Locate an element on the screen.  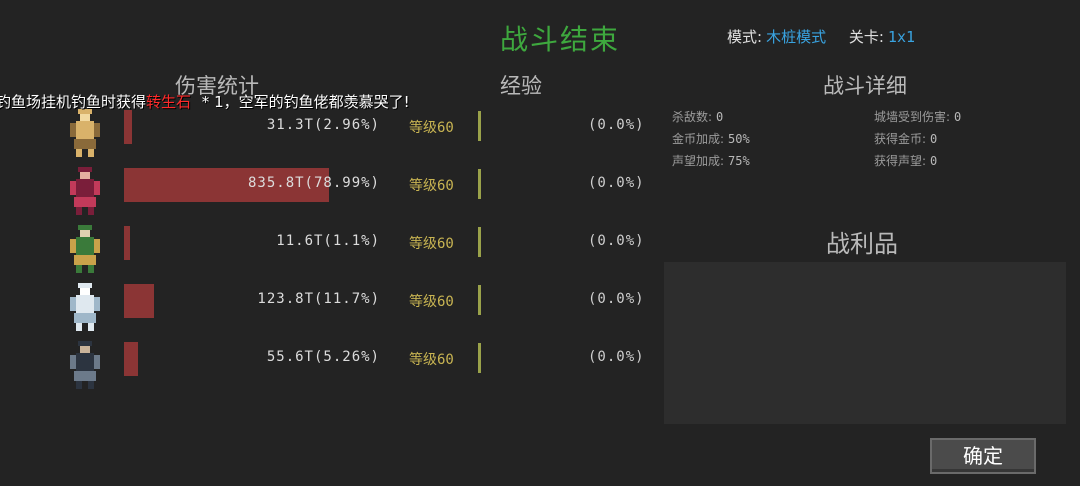
hero-row: 31.3T(2.96%) 等级60 (0.0%) is located at coordinates (360, 132).